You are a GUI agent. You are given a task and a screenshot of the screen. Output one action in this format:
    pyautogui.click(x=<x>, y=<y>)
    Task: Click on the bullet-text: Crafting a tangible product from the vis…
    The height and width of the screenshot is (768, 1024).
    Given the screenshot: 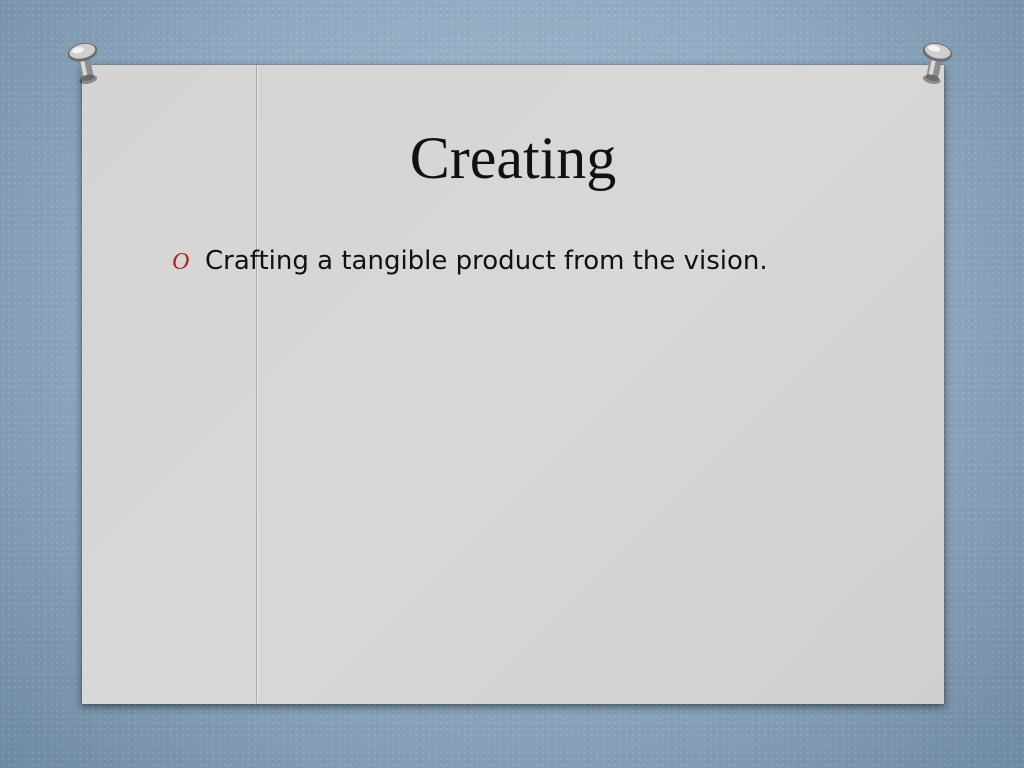 What is the action you would take?
    pyautogui.click(x=486, y=261)
    